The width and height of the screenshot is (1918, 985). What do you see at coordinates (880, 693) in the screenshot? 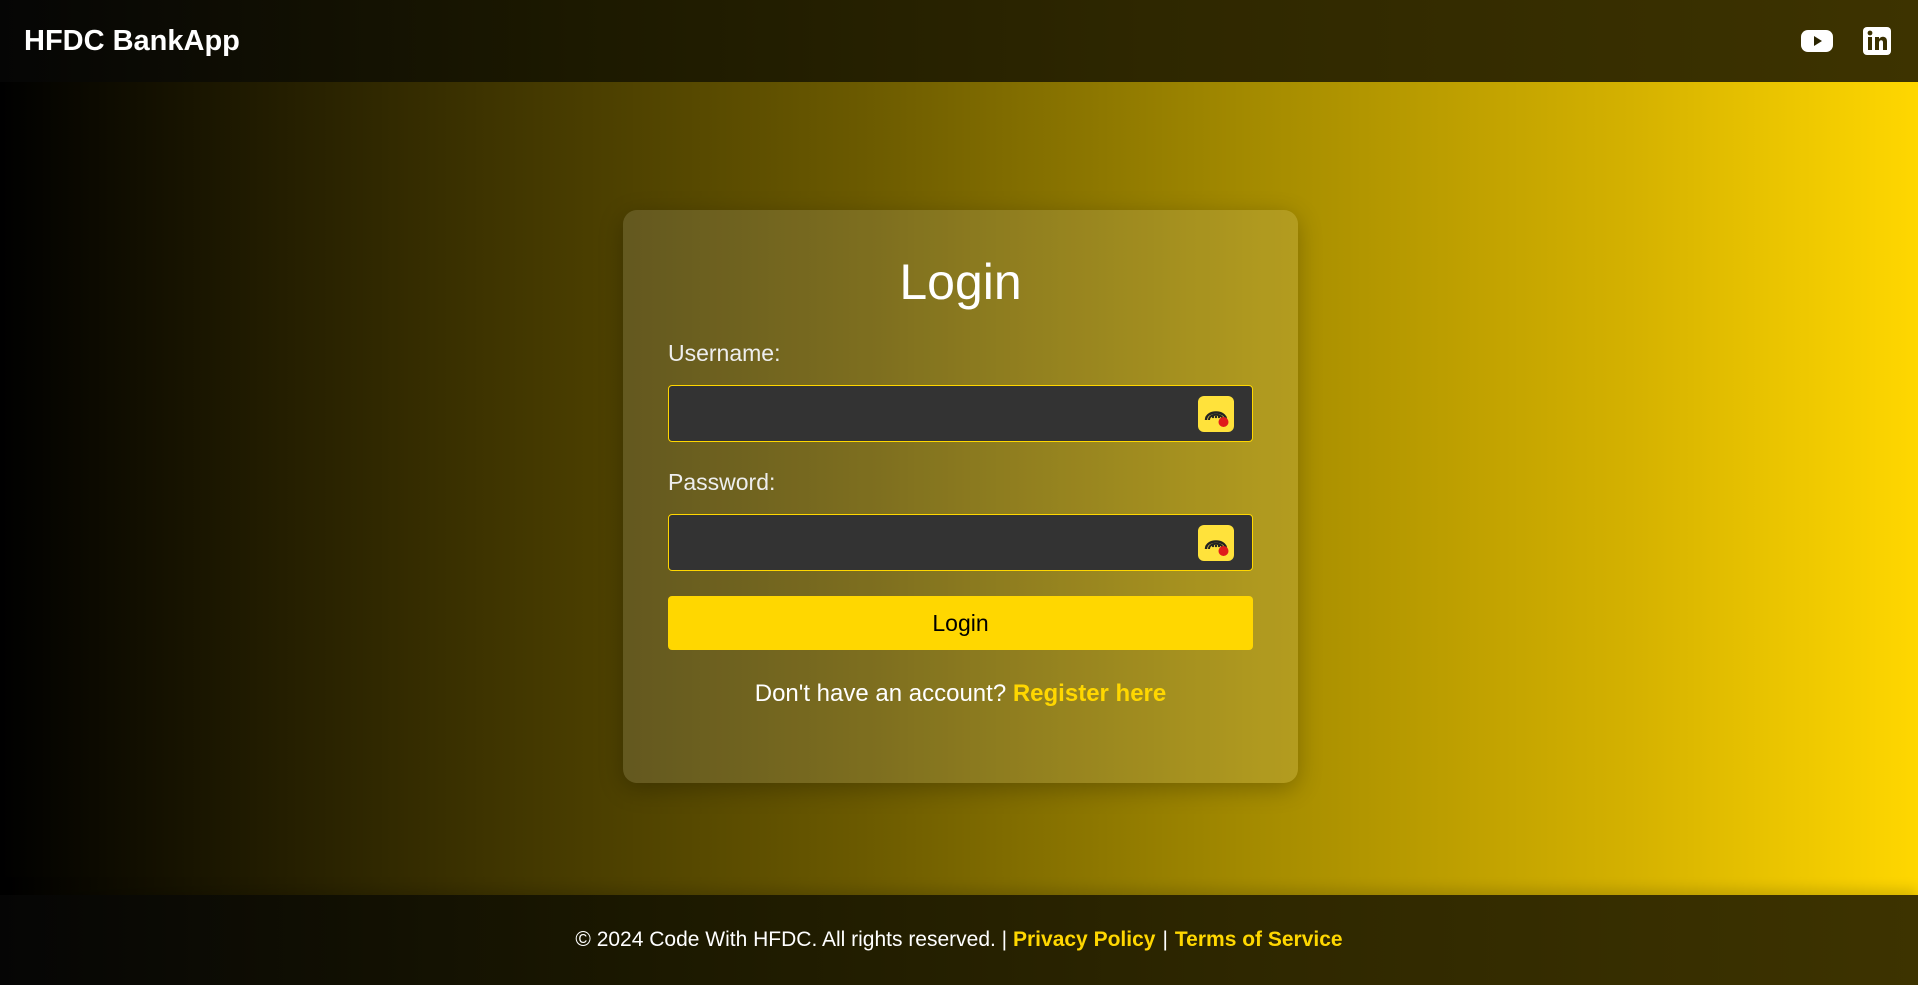
I see `register-prompt-text: Don't have an account?` at bounding box center [880, 693].